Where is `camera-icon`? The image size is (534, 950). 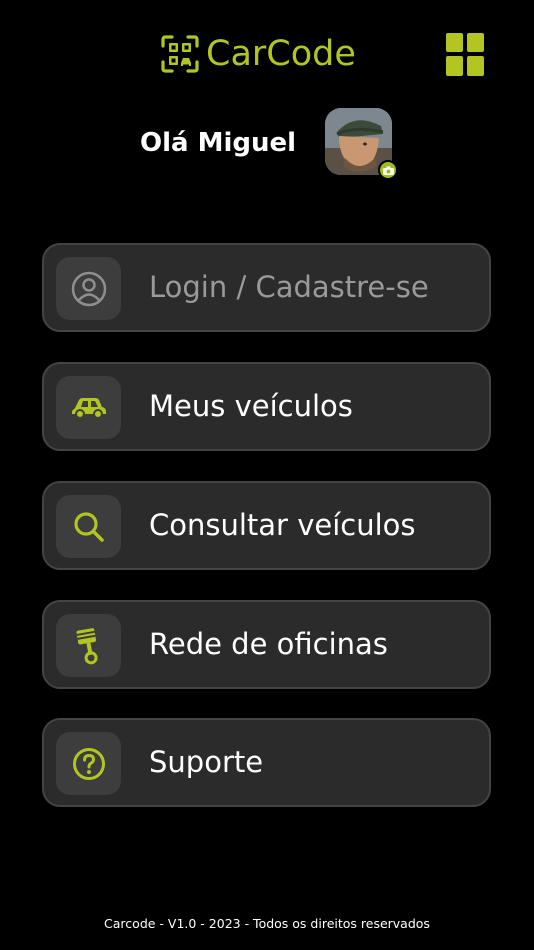
camera-icon is located at coordinates (388, 170).